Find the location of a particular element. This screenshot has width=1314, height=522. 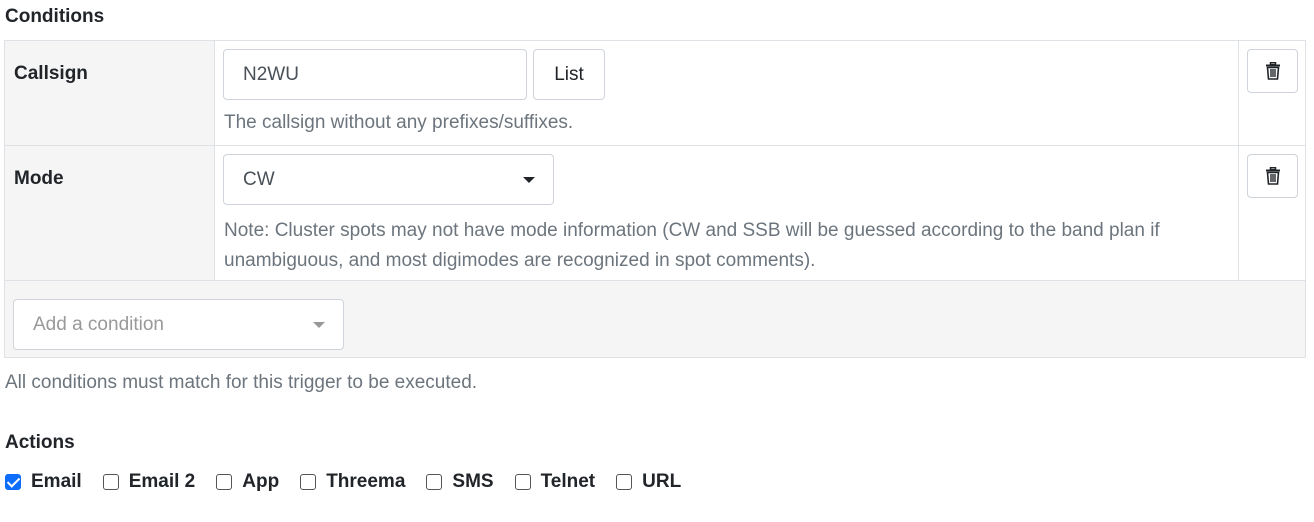

action-email-label: Email is located at coordinates (56, 481).